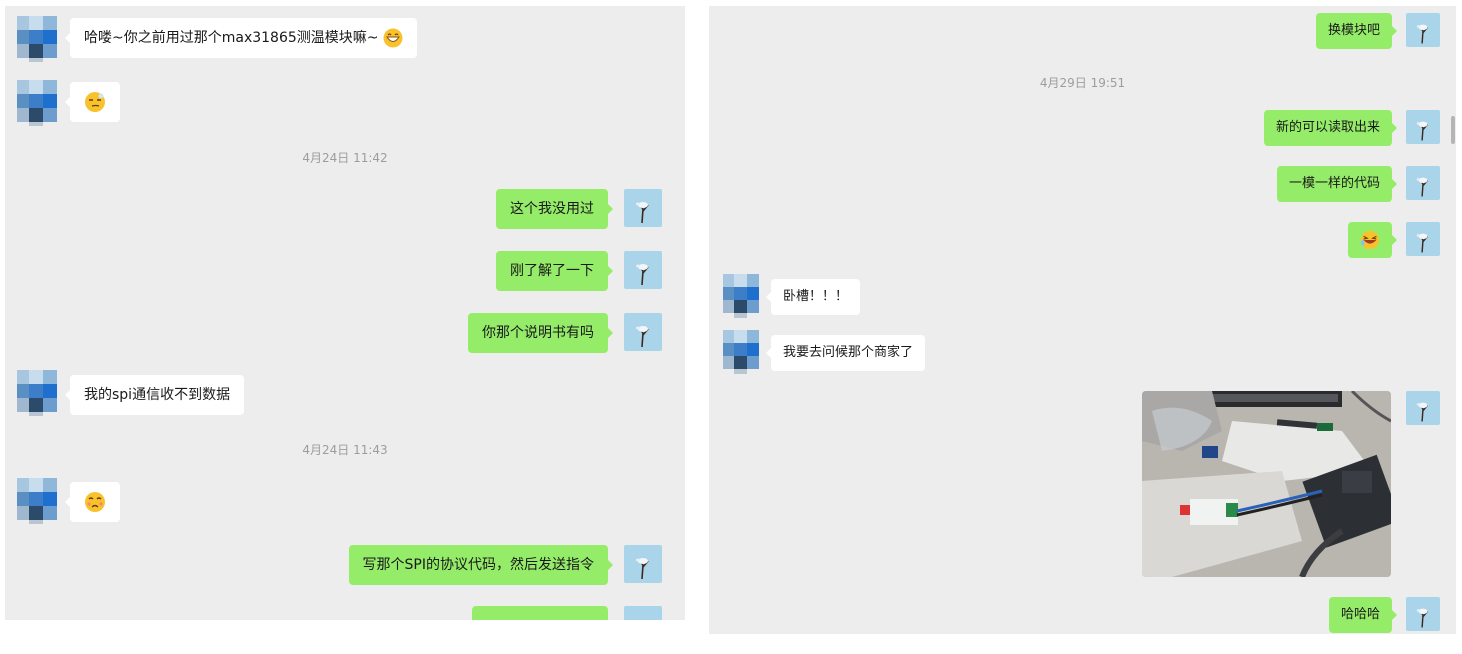  What do you see at coordinates (1334, 183) in the screenshot?
I see `message-text: 一模一样的代码` at bounding box center [1334, 183].